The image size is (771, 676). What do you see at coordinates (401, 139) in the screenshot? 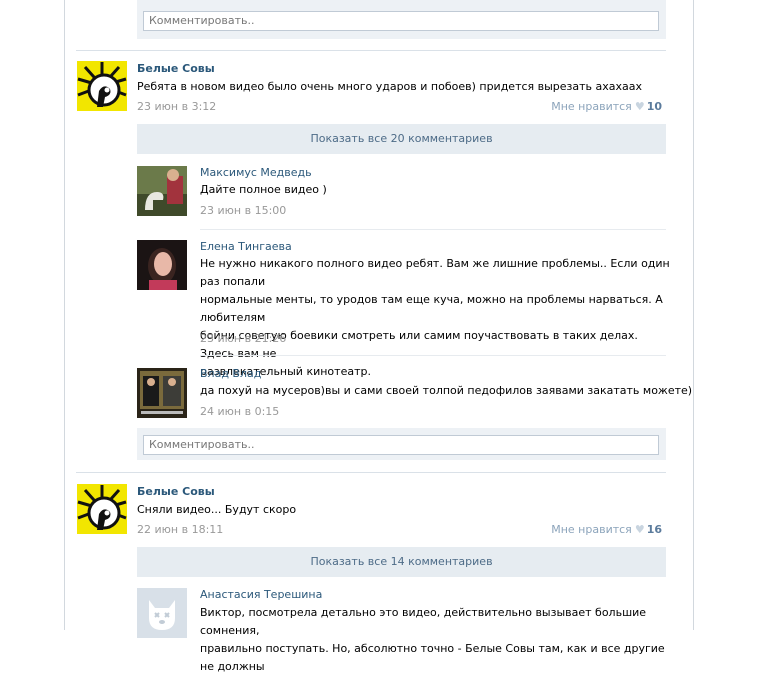
I see `show-all-comments-button: Показать все 20 комментариев` at bounding box center [401, 139].